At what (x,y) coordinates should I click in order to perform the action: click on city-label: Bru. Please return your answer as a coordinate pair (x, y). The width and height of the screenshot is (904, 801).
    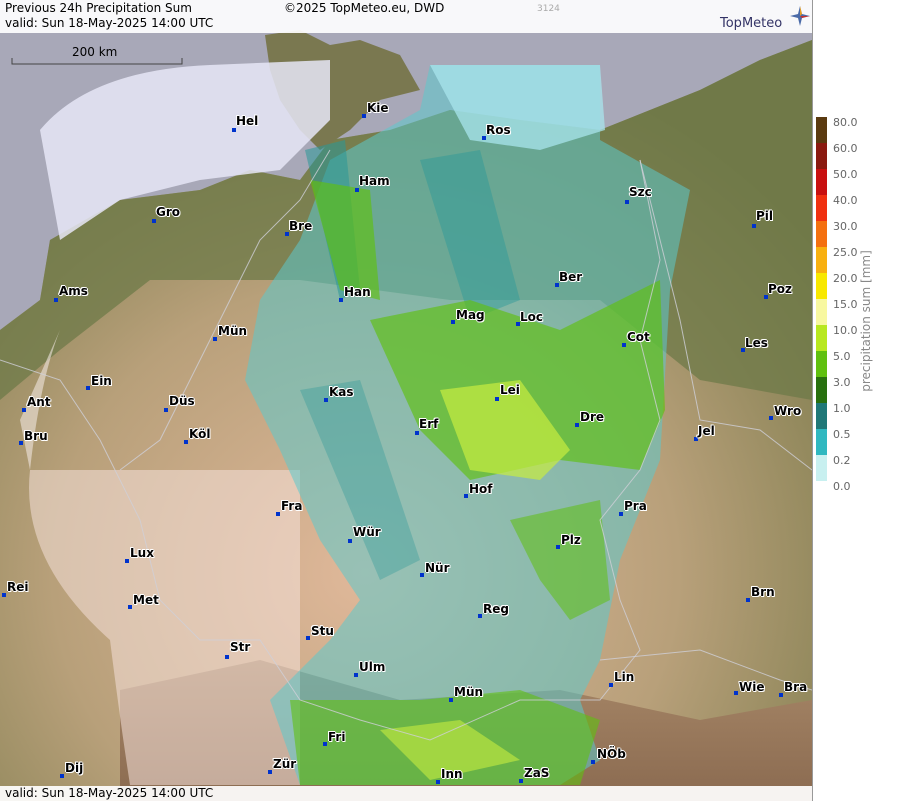
    Looking at the image, I should click on (36, 436).